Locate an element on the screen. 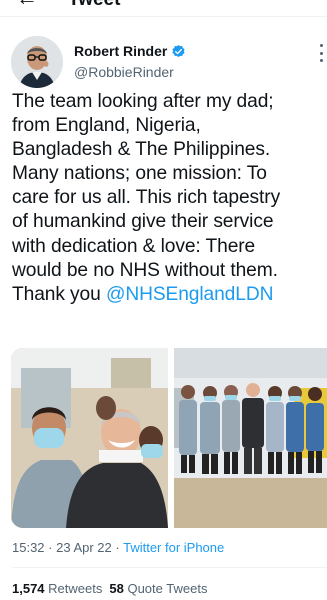 The image size is (327, 600). selfie-image is located at coordinates (89, 438).